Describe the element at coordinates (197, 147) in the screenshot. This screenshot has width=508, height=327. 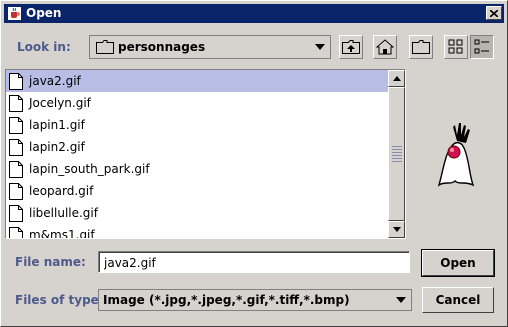
I see `file-list-item: lapin2.gif` at that location.